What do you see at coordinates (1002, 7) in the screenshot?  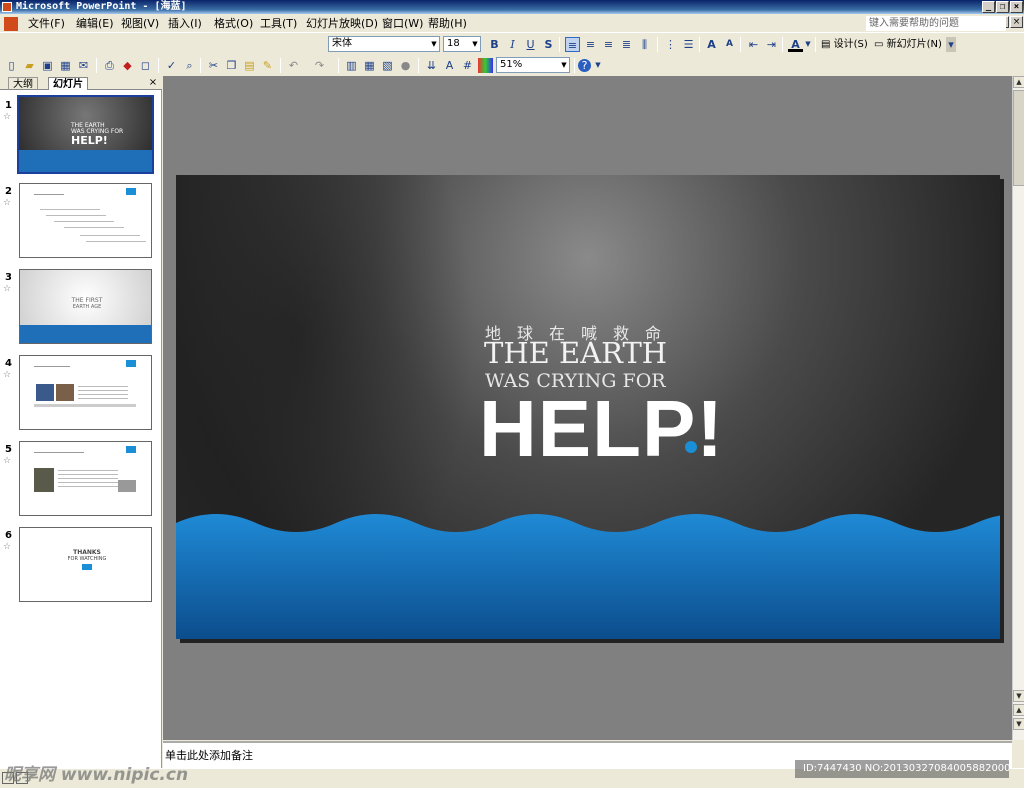 I see `restore-button: ❐` at bounding box center [1002, 7].